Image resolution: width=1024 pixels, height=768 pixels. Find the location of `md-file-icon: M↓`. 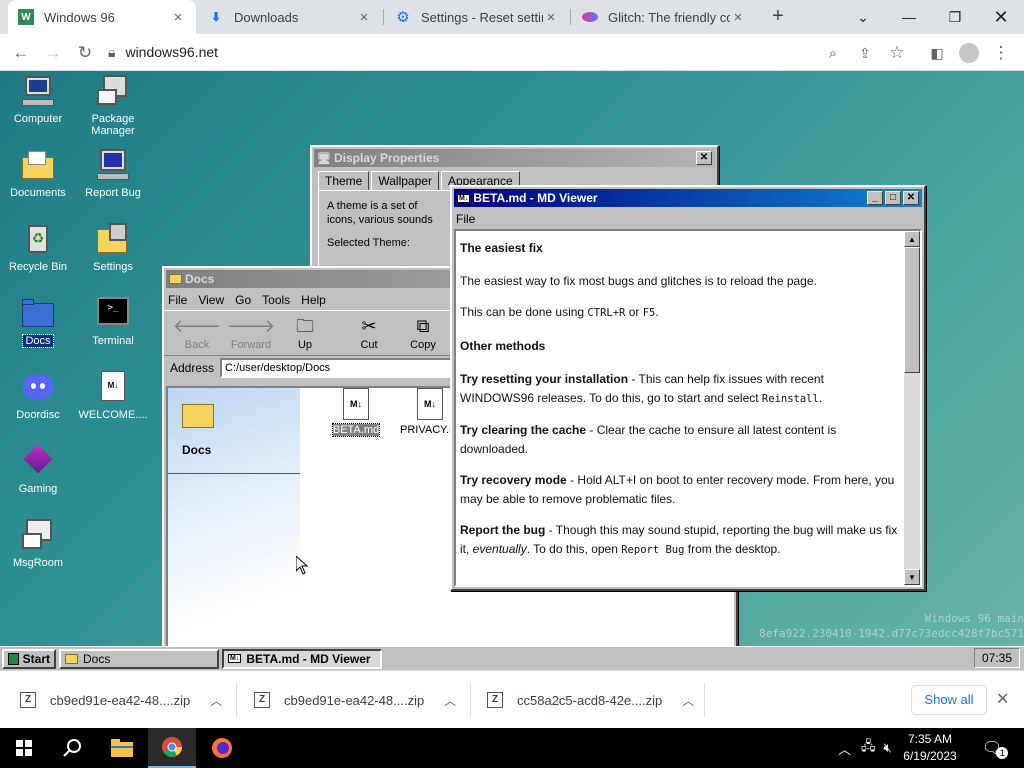

md-file-icon: M↓ is located at coordinates (464, 198).